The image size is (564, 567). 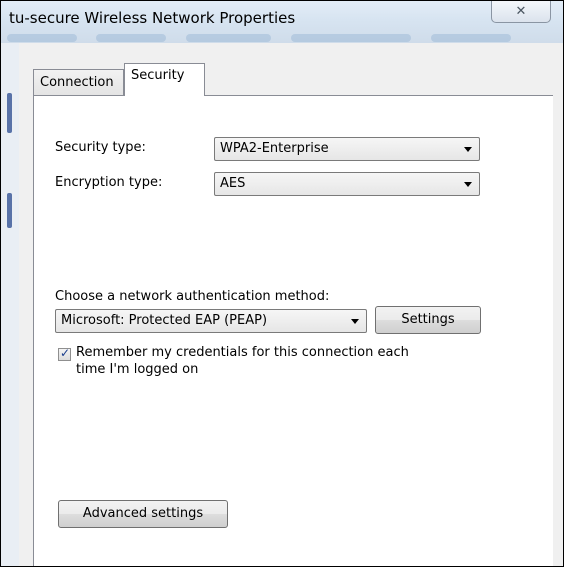 I want to click on settings-button: Settings, so click(x=428, y=320).